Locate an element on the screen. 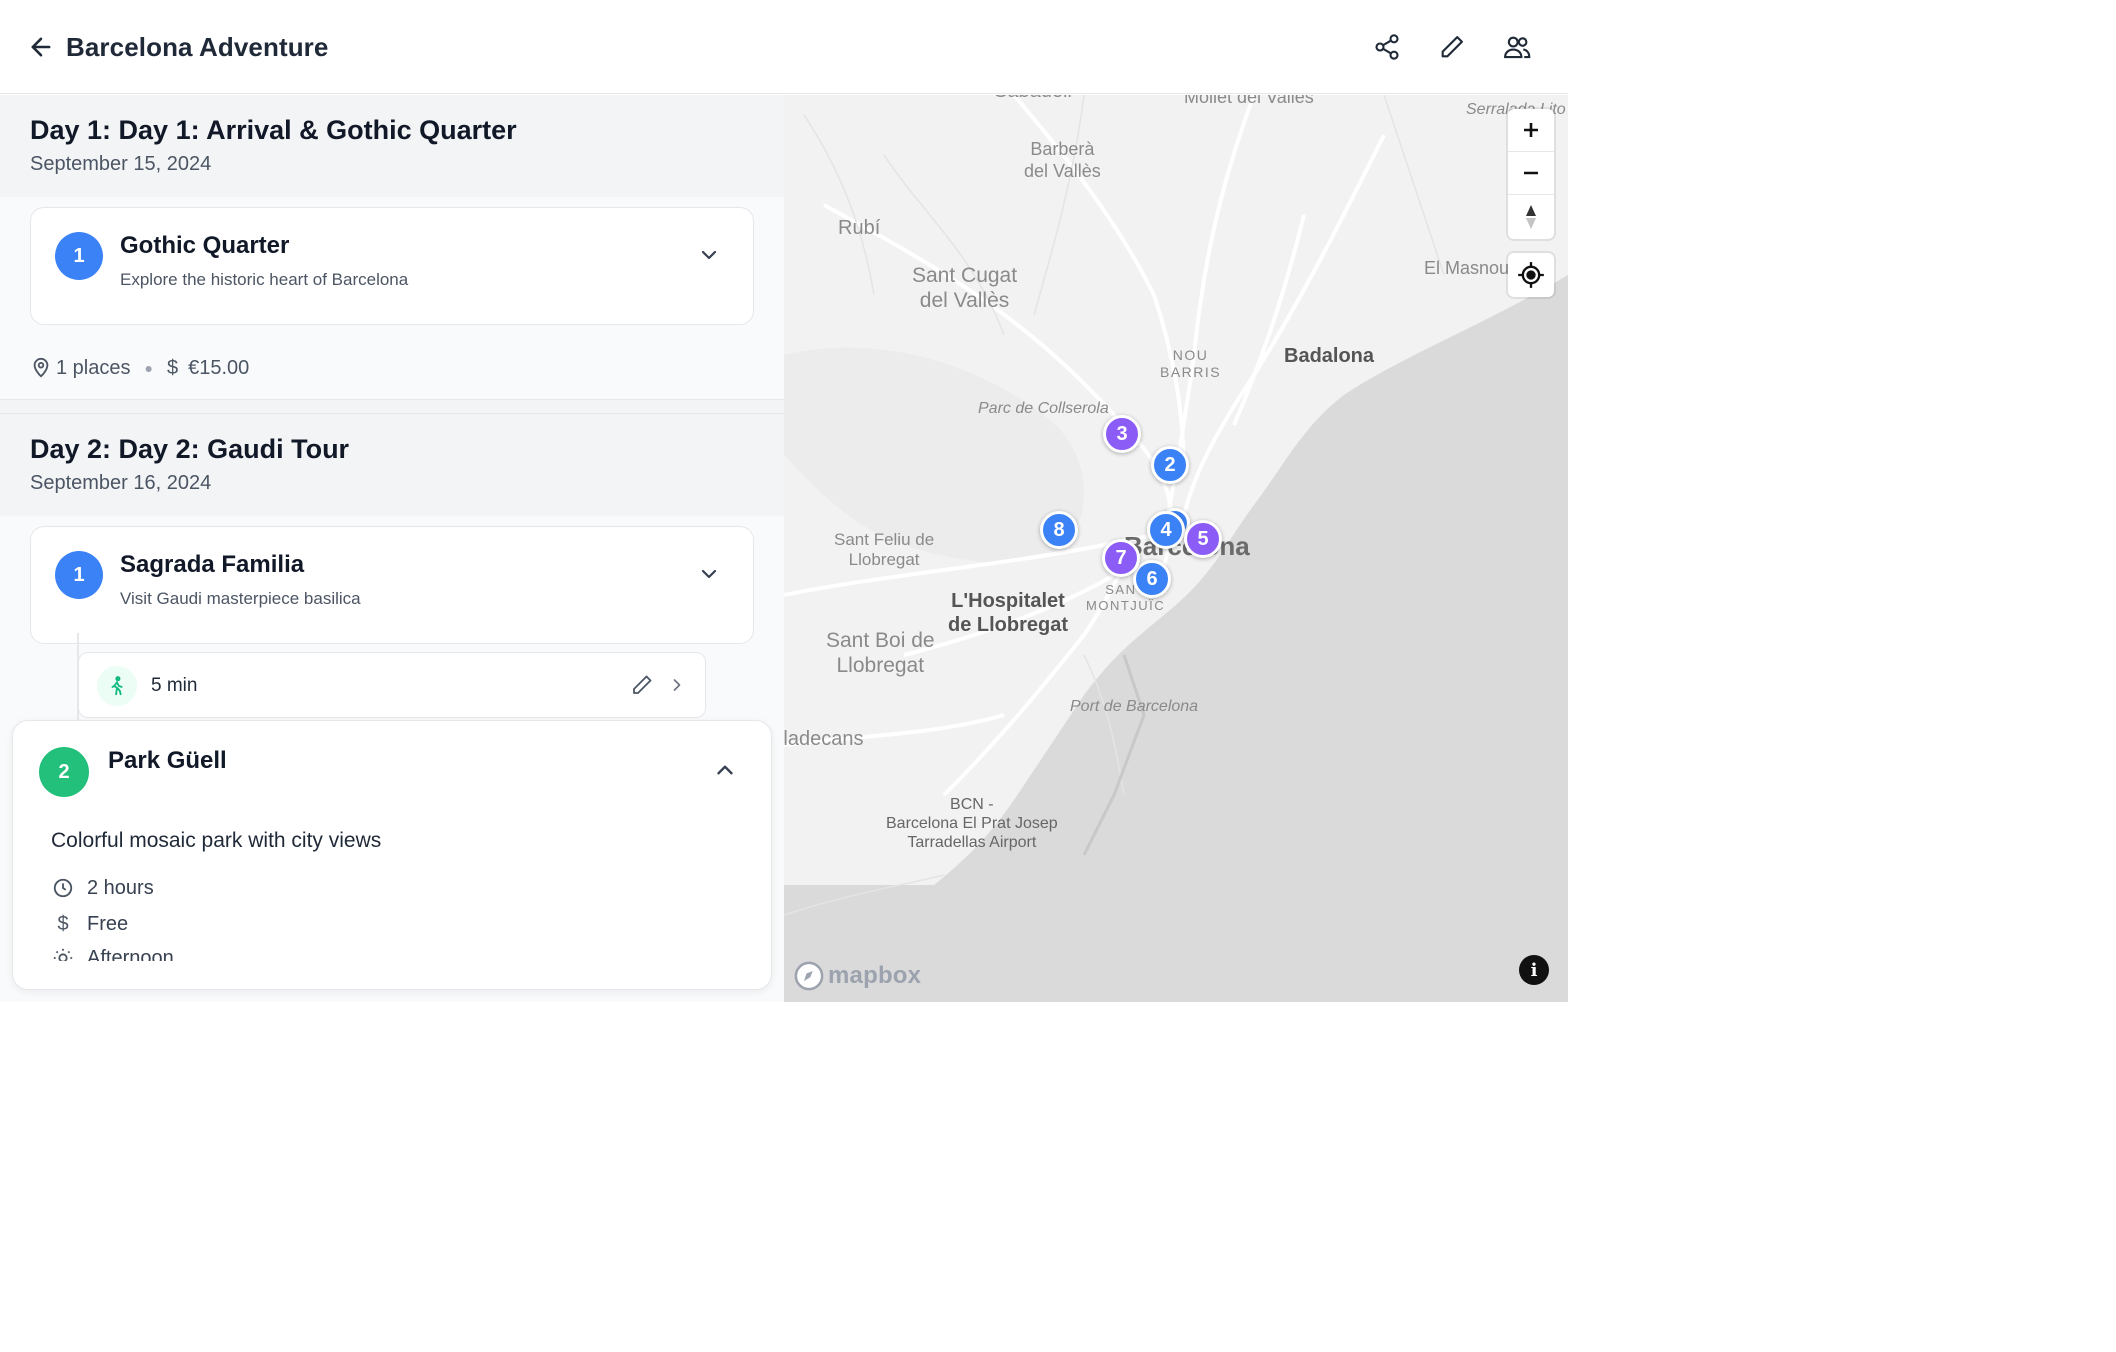 The height and width of the screenshot is (1352, 2116). place-name: Park Güell is located at coordinates (167, 760).